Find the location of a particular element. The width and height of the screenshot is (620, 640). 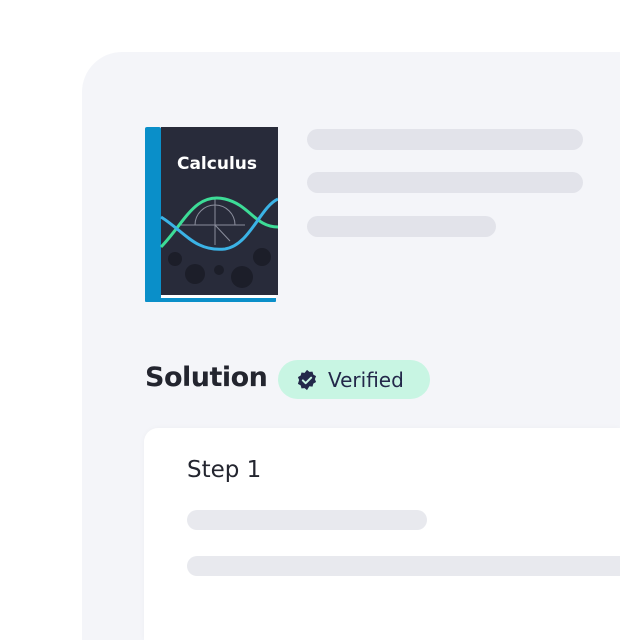

verified-check-icon is located at coordinates (307, 379).